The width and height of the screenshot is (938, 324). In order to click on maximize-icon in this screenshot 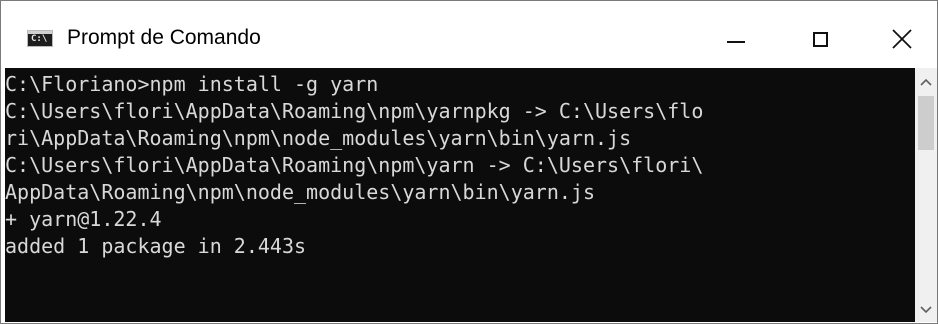, I will do `click(820, 39)`.